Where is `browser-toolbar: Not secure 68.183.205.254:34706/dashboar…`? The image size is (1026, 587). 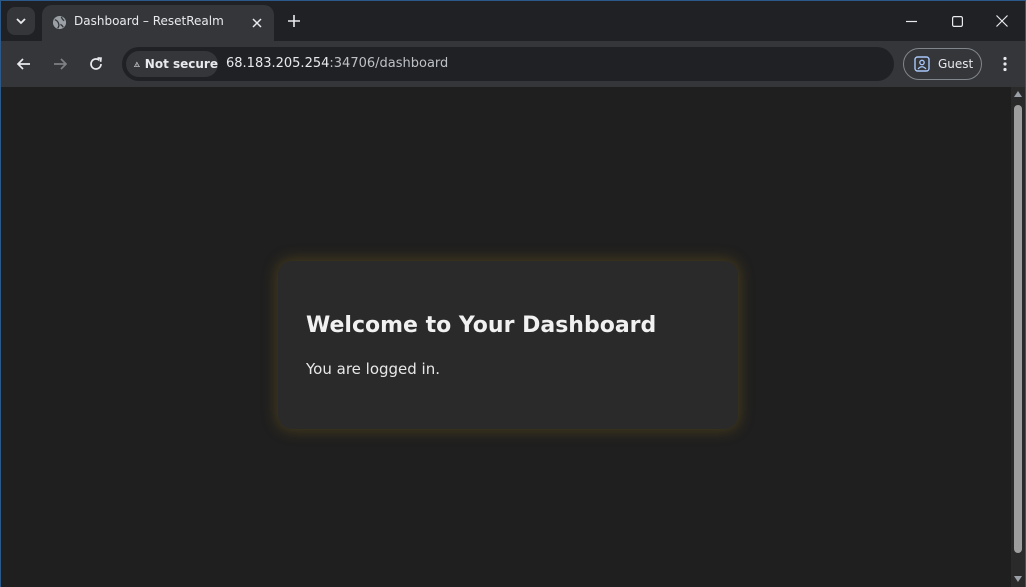
browser-toolbar: Not secure 68.183.205.254:34706/dashboar… is located at coordinates (513, 64).